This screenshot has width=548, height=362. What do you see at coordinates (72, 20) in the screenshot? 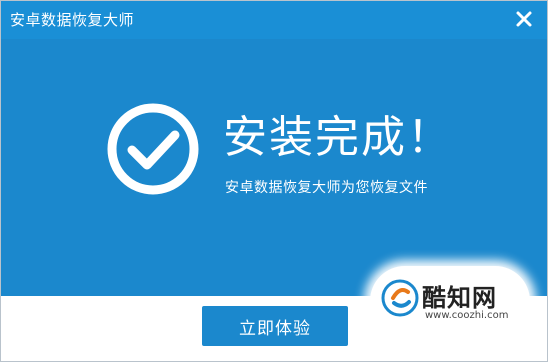
I see `window-title: 安卓数据恢复大师` at bounding box center [72, 20].